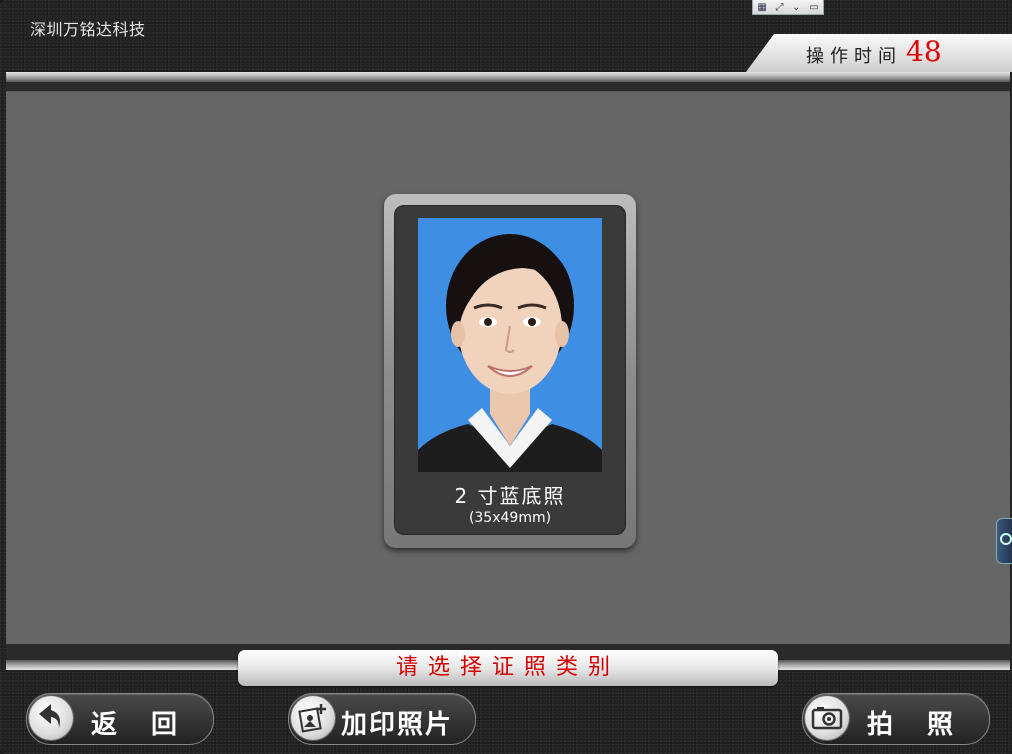  I want to click on chevron-down-icon: ⌄, so click(796, 7).